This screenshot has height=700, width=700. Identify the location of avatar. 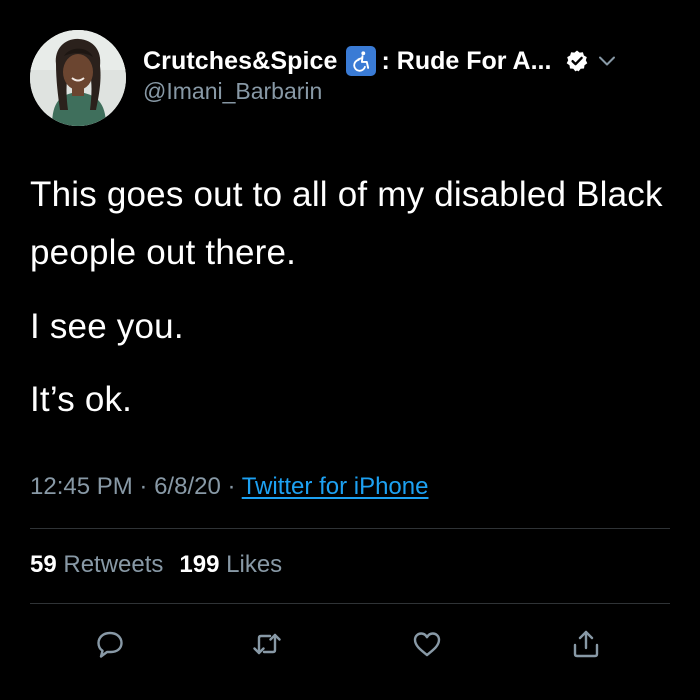
(78, 78).